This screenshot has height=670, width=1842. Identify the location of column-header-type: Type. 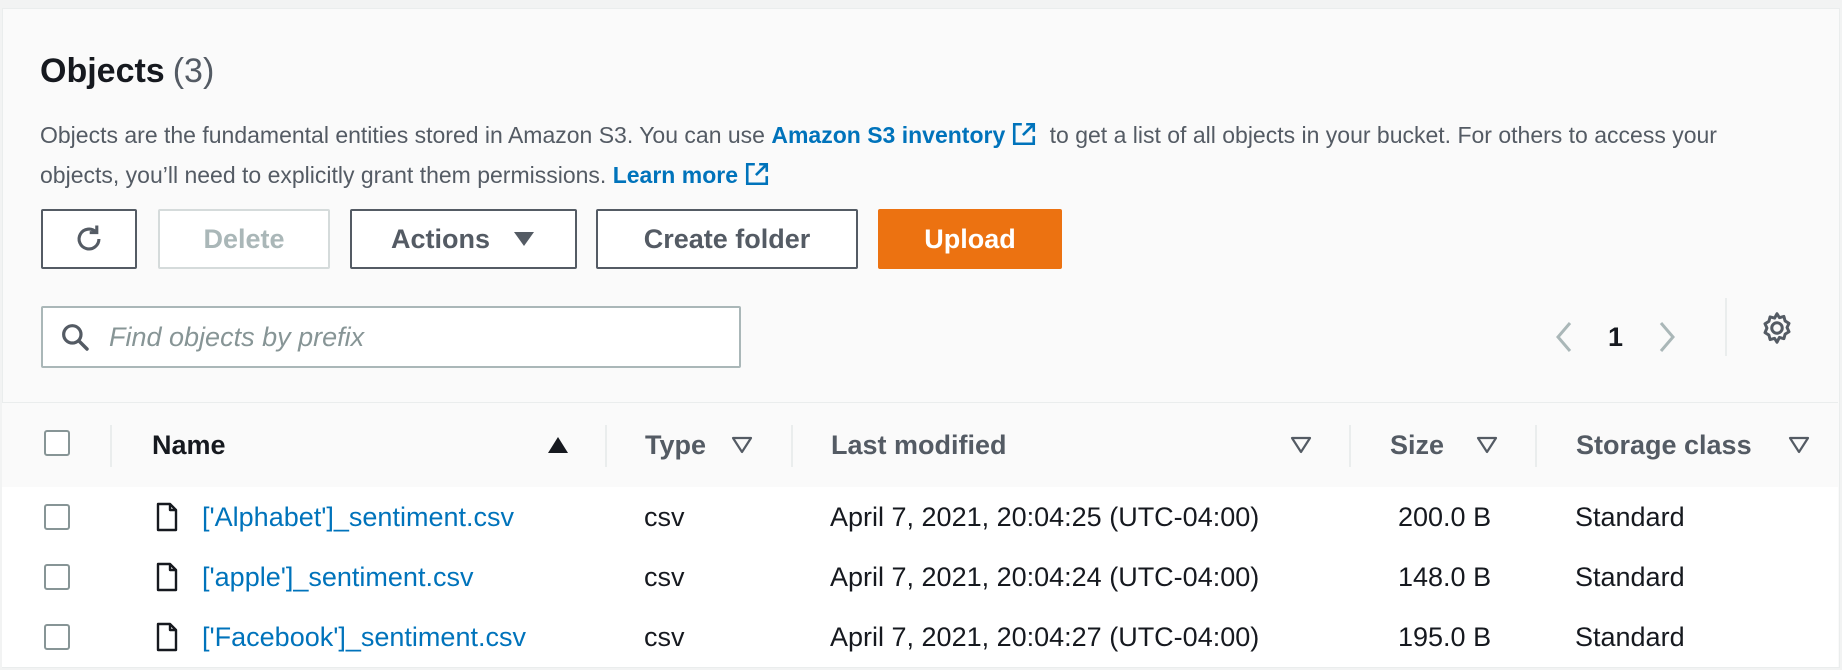
(705, 445).